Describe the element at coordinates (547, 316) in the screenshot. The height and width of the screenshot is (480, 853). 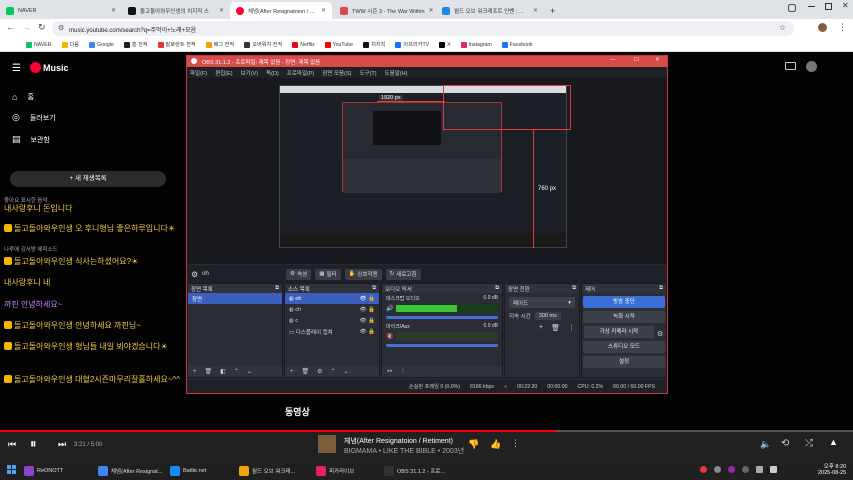
I see `duration-input: 300 ms` at that location.